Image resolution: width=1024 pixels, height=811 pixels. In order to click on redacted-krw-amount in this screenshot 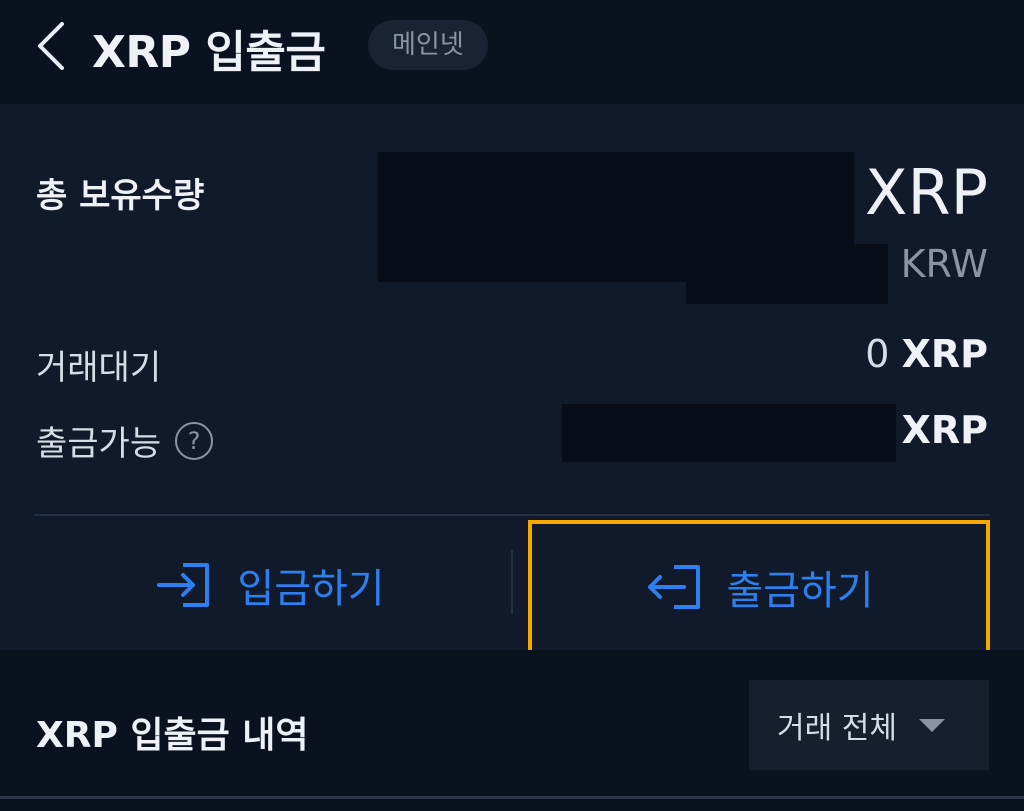, I will do `click(787, 274)`.